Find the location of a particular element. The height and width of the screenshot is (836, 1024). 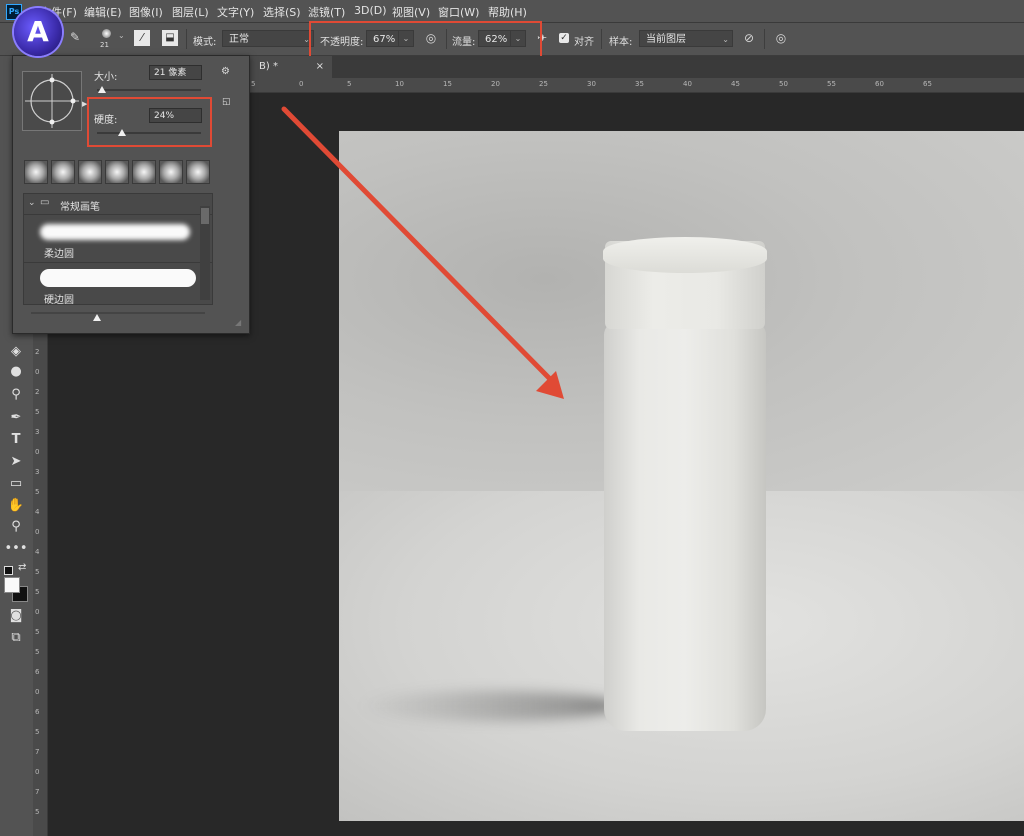

size-slider-track is located at coordinates (149, 90).